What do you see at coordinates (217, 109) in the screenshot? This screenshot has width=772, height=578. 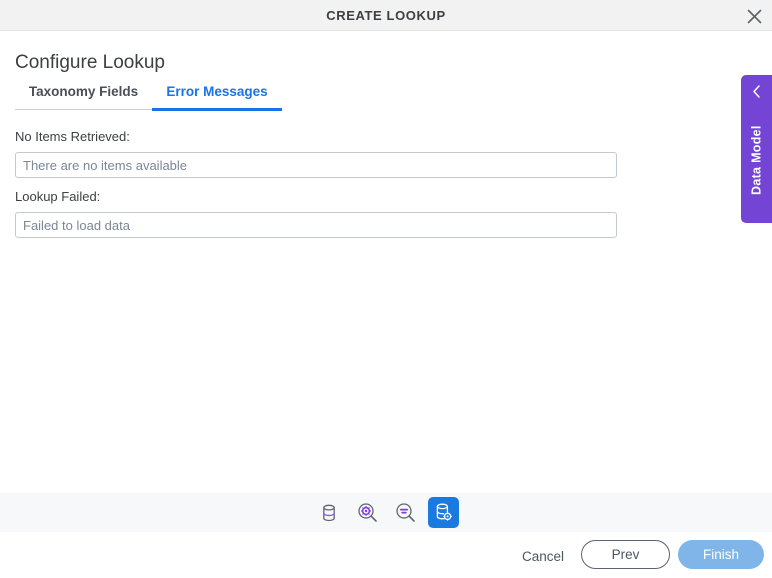 I see `tab-underline-active` at bounding box center [217, 109].